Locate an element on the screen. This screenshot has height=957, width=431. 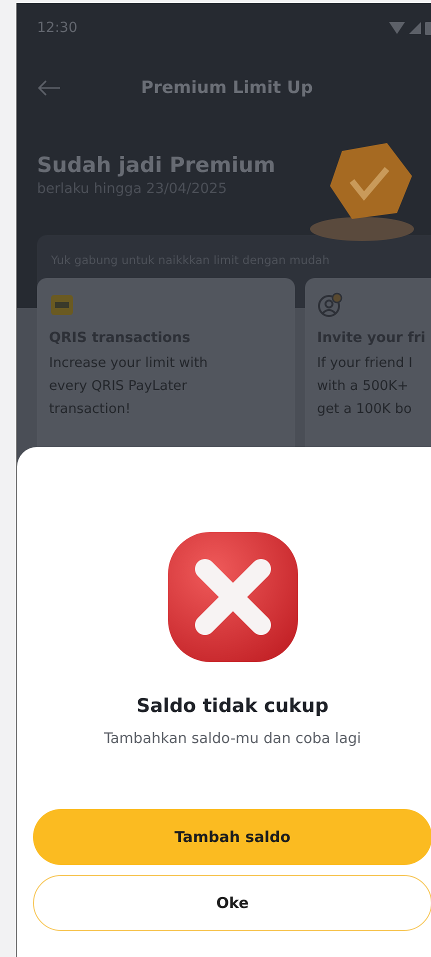
hero-title: Sudah jadi Premium is located at coordinates (156, 165).